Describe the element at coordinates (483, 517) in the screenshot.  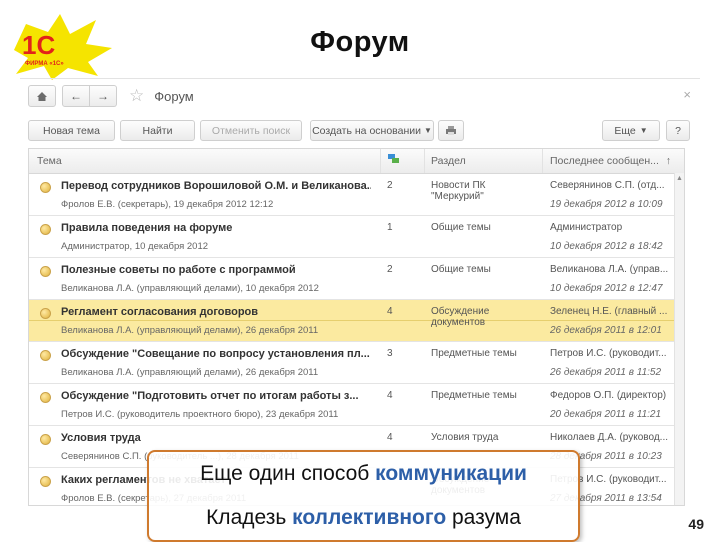
I see `callout-text: разума` at that location.